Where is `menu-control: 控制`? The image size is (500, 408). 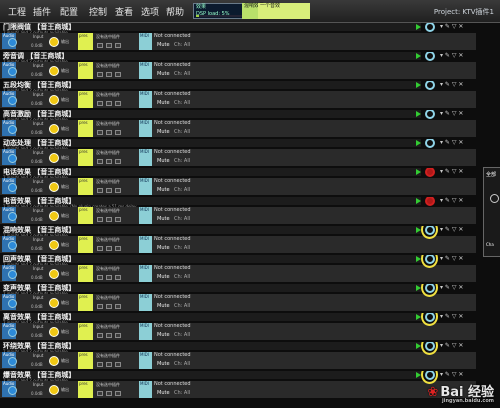 menu-control: 控制 is located at coordinates (98, 11).